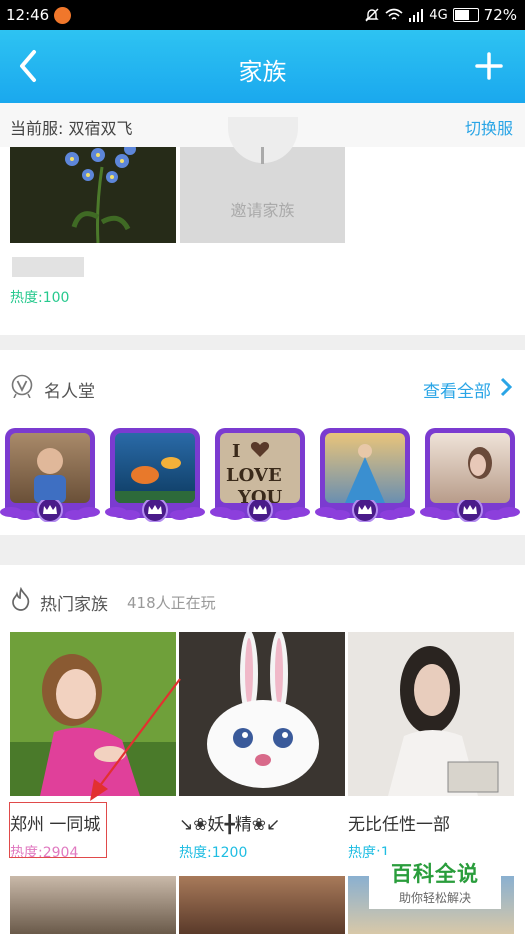  Describe the element at coordinates (399, 825) in the screenshot. I see `family-name-3: 无比任性一部` at that location.